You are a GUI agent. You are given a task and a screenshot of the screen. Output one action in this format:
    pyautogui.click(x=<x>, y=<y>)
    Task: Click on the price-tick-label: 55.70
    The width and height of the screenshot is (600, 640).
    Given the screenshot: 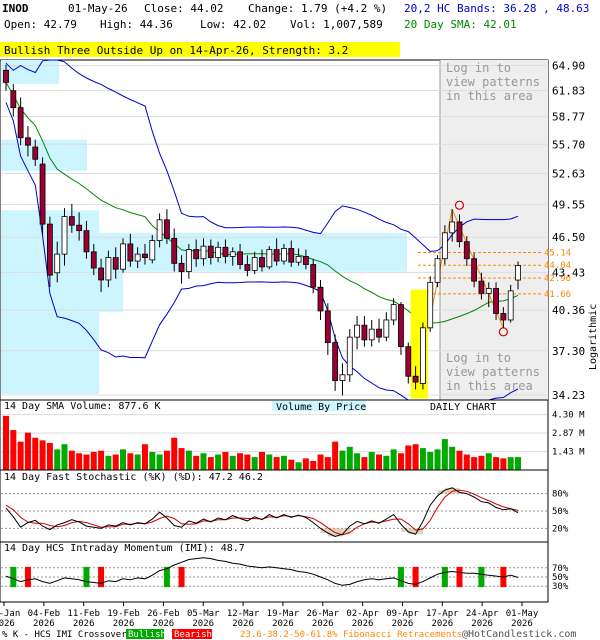 What is the action you would take?
    pyautogui.click(x=568, y=144)
    